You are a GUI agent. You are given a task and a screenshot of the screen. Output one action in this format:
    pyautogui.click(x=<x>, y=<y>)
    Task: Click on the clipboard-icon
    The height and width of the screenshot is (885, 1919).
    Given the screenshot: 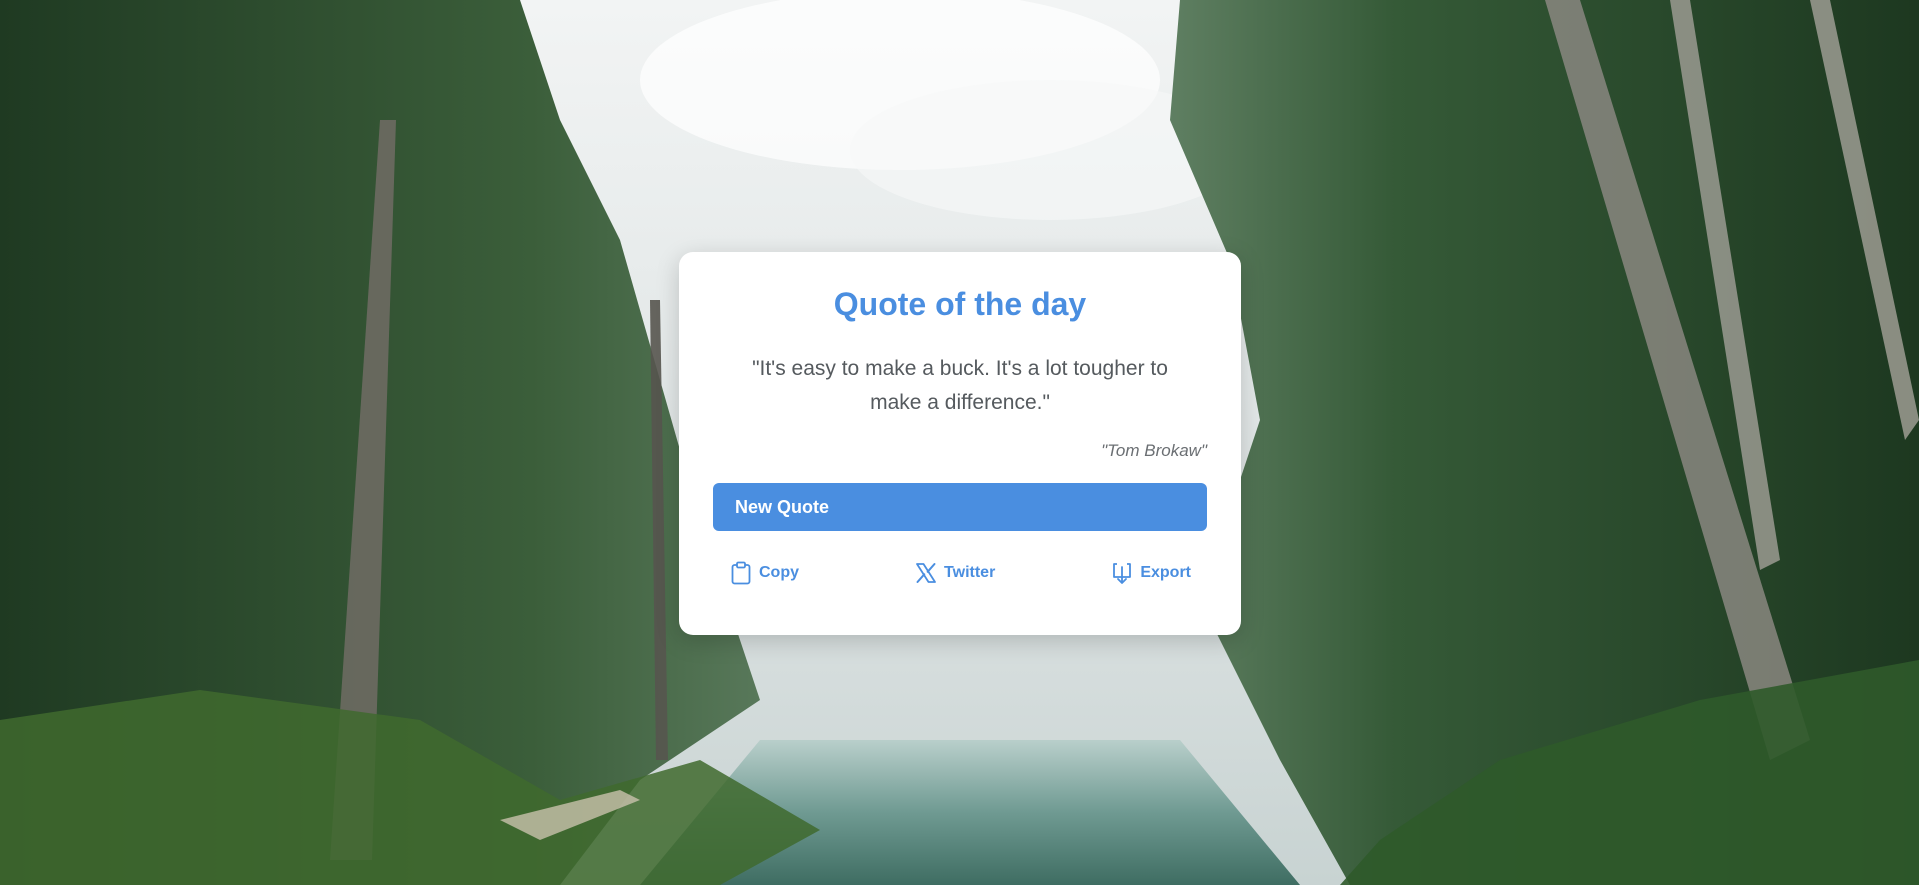 What is the action you would take?
    pyautogui.click(x=741, y=573)
    